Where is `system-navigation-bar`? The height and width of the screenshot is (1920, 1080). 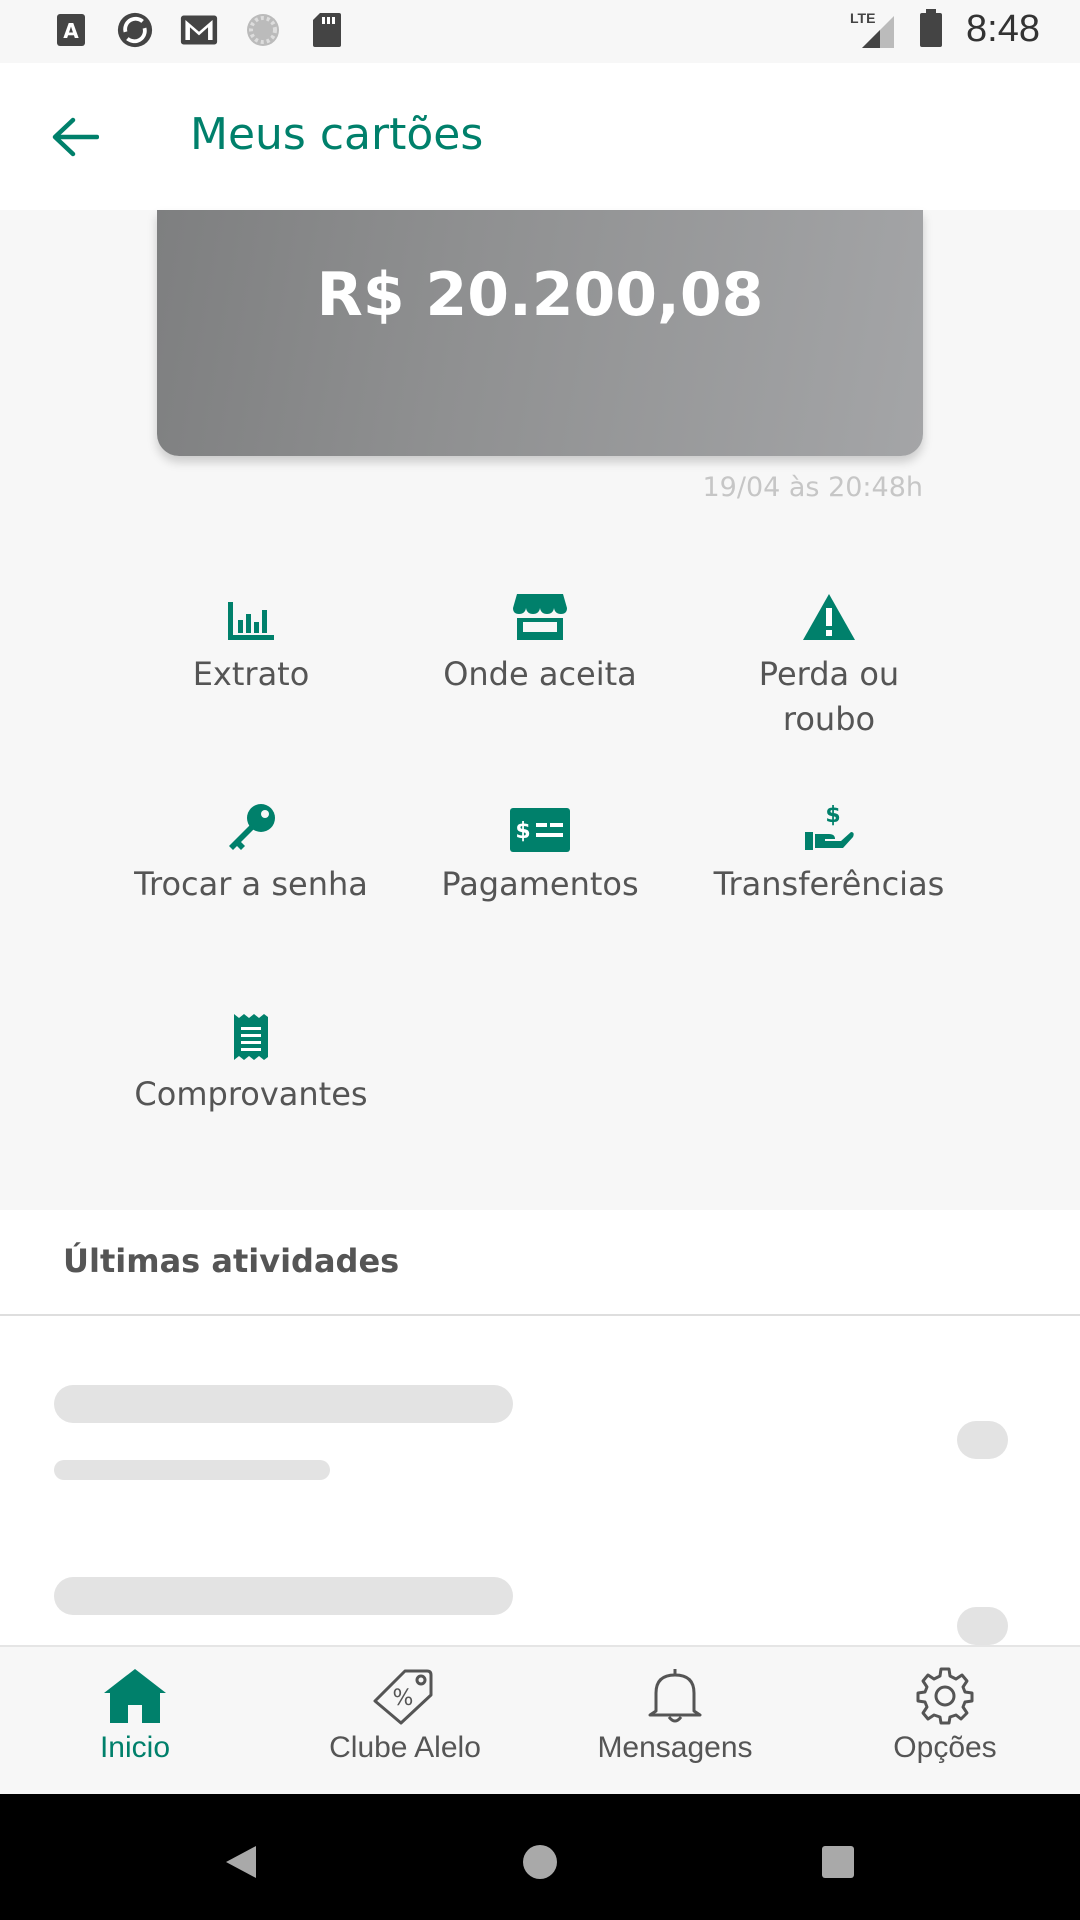 system-navigation-bar is located at coordinates (540, 1857).